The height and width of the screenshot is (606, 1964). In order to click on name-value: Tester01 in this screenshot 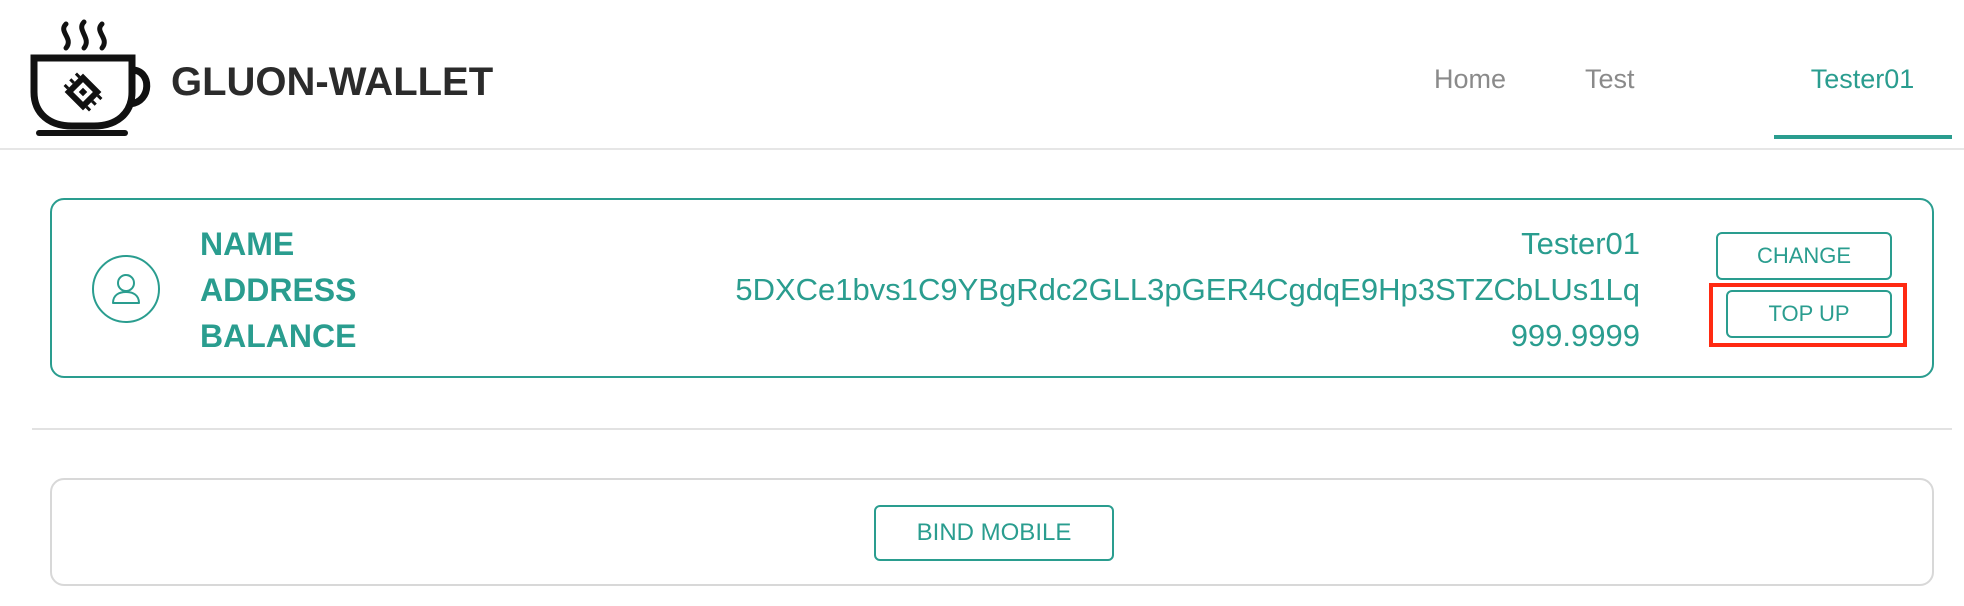, I will do `click(1580, 243)`.